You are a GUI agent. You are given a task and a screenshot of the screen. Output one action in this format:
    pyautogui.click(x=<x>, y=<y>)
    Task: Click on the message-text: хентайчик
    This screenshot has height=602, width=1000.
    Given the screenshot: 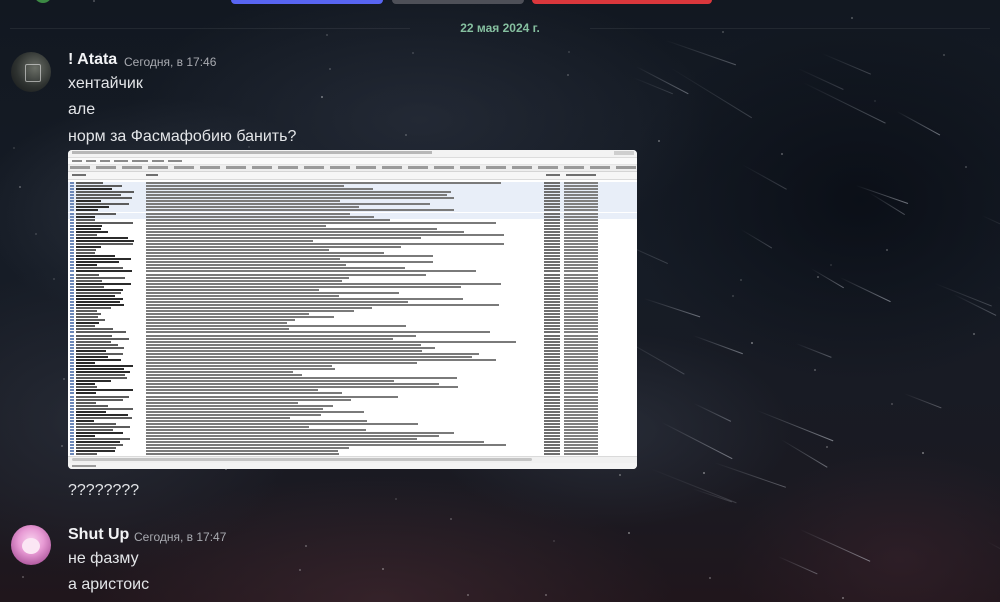 What is the action you would take?
    pyautogui.click(x=105, y=83)
    